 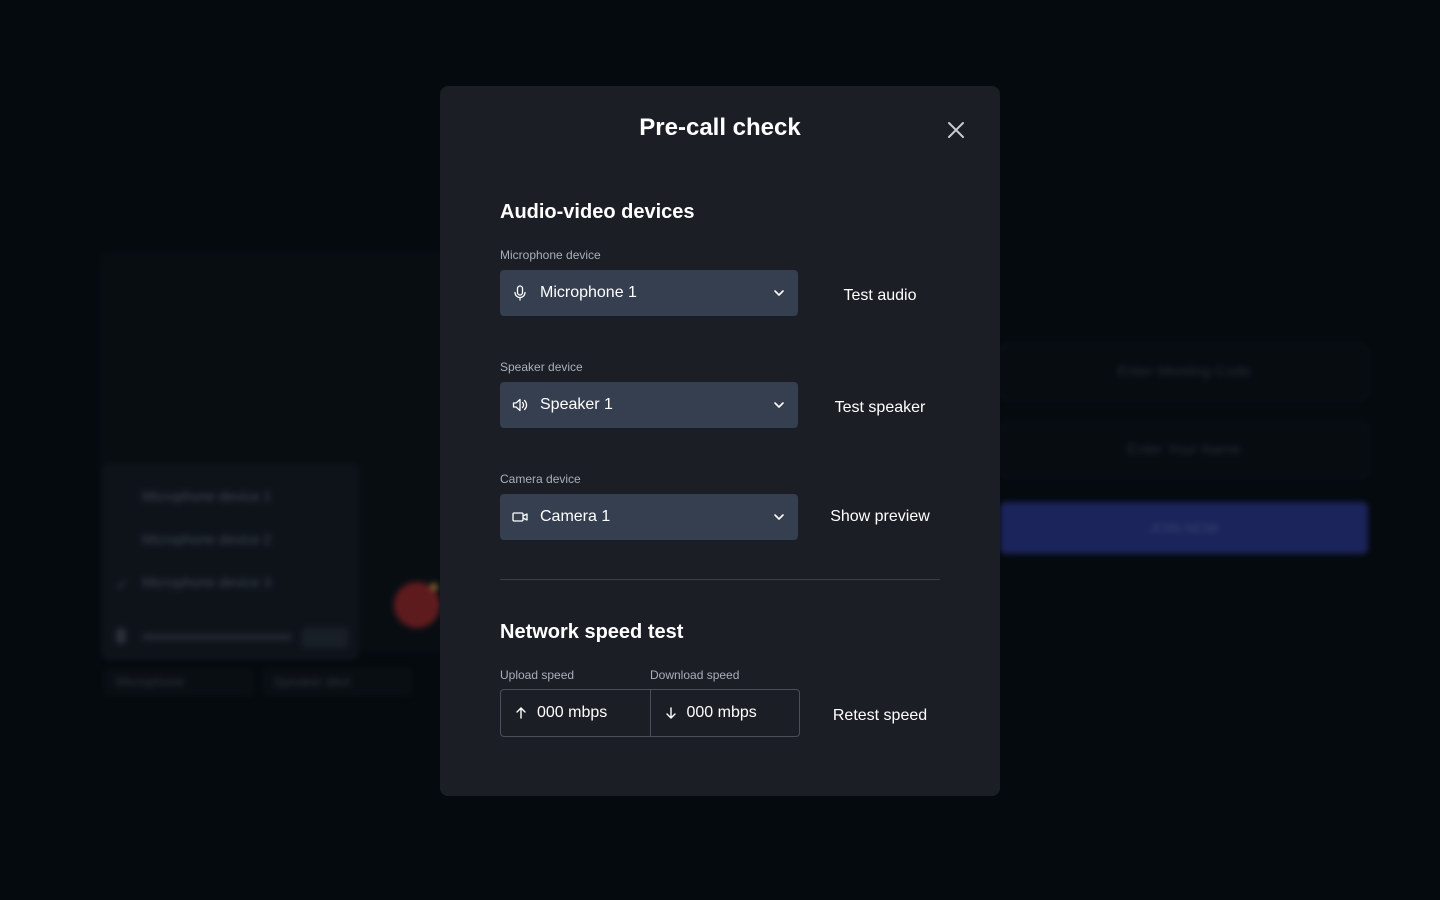 I want to click on speaker-select-value: Speaker 1, so click(x=576, y=404).